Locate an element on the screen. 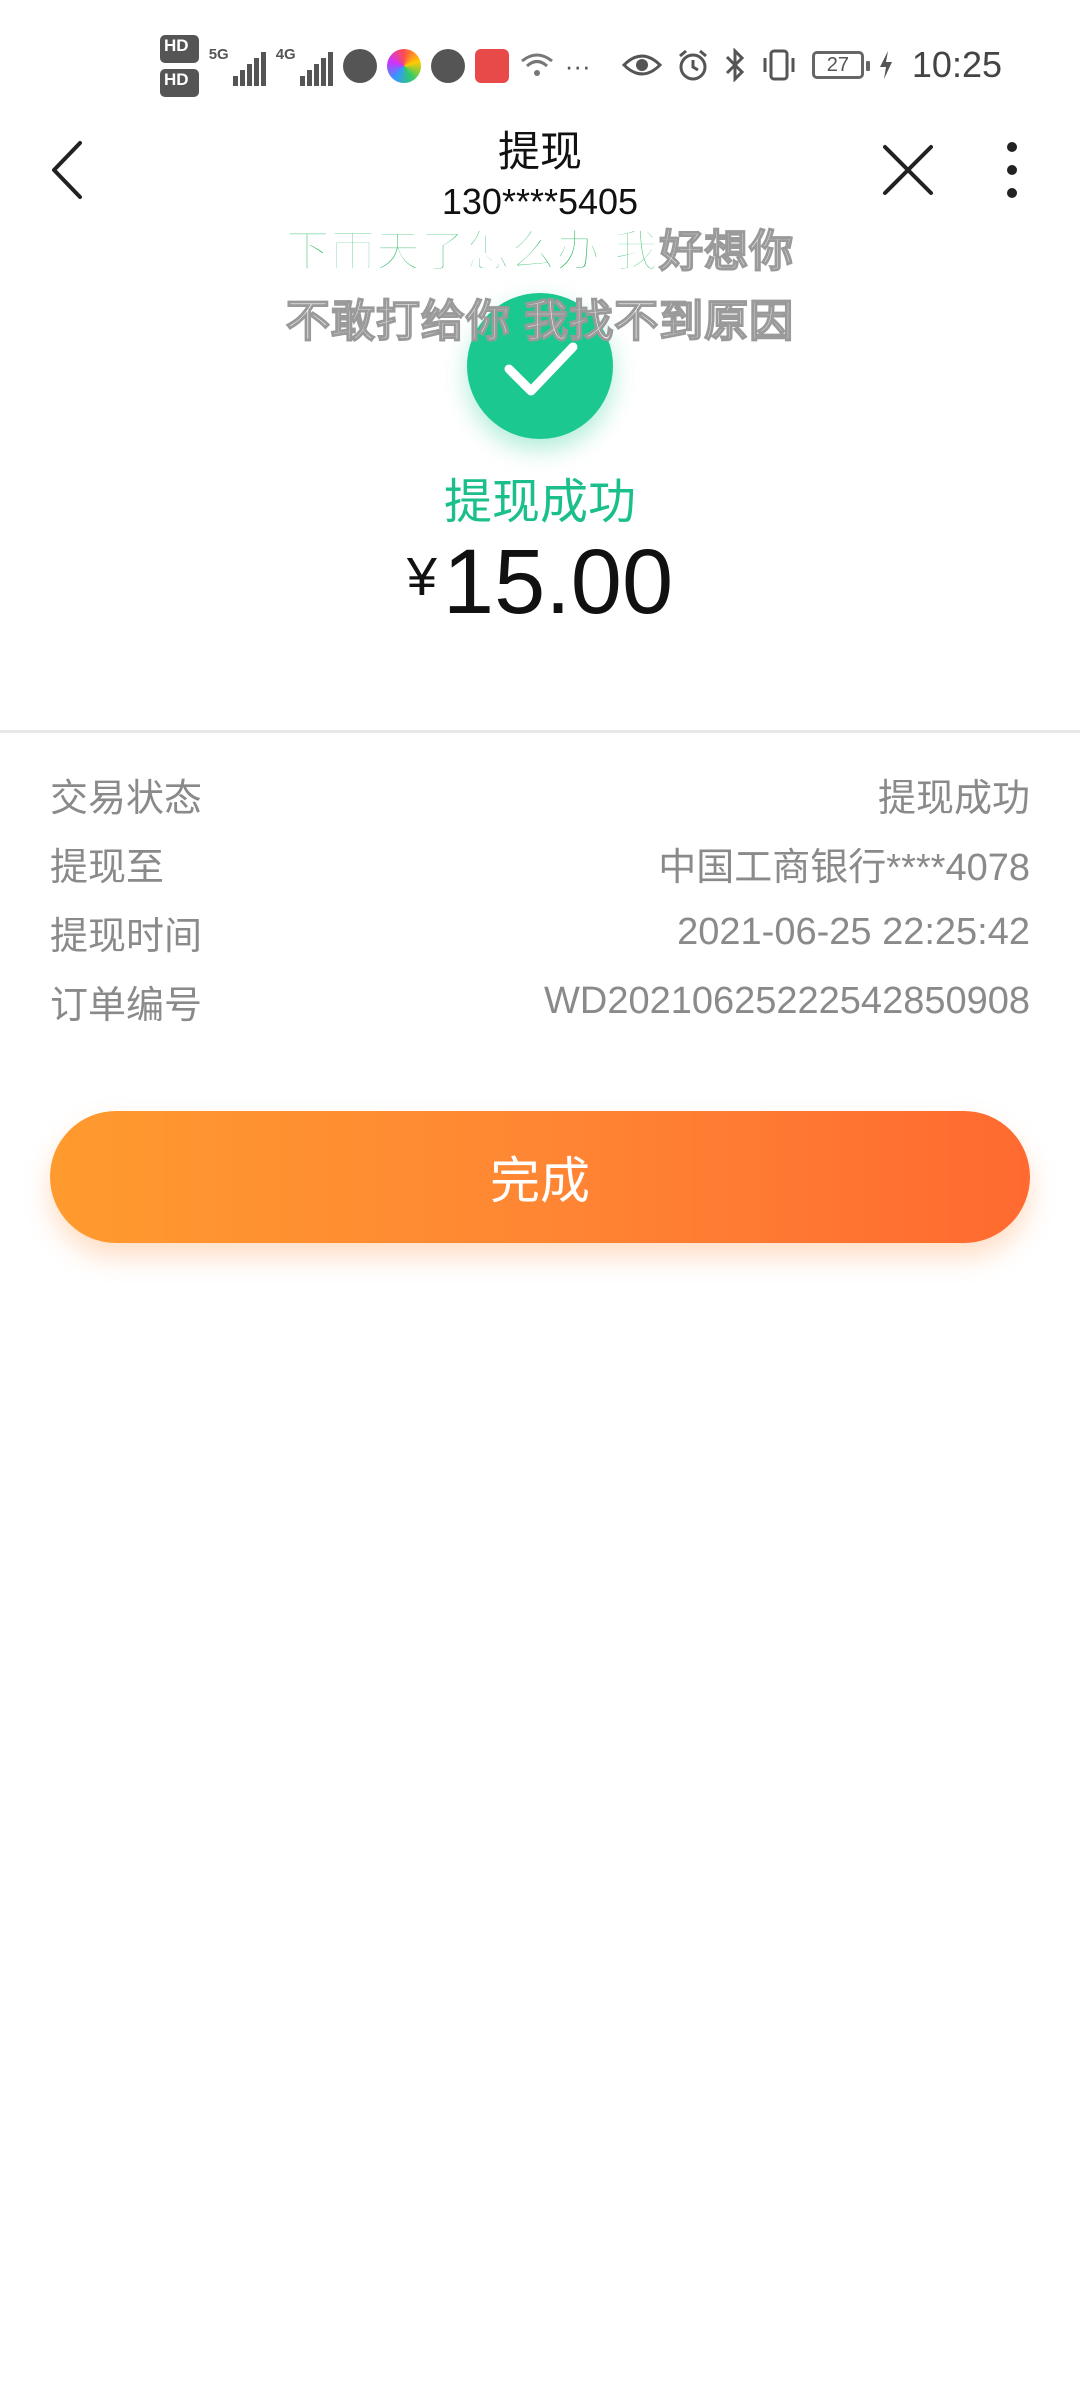  clock: 10:25 is located at coordinates (956, 64).